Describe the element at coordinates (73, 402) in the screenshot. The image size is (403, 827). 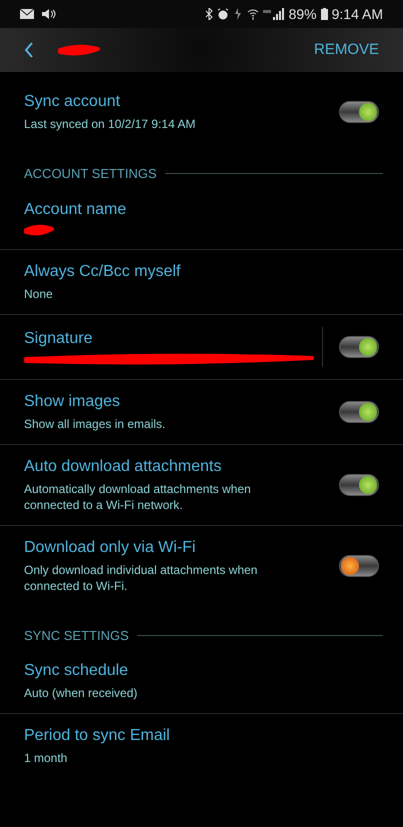
I see `setting-title: Show images` at that location.